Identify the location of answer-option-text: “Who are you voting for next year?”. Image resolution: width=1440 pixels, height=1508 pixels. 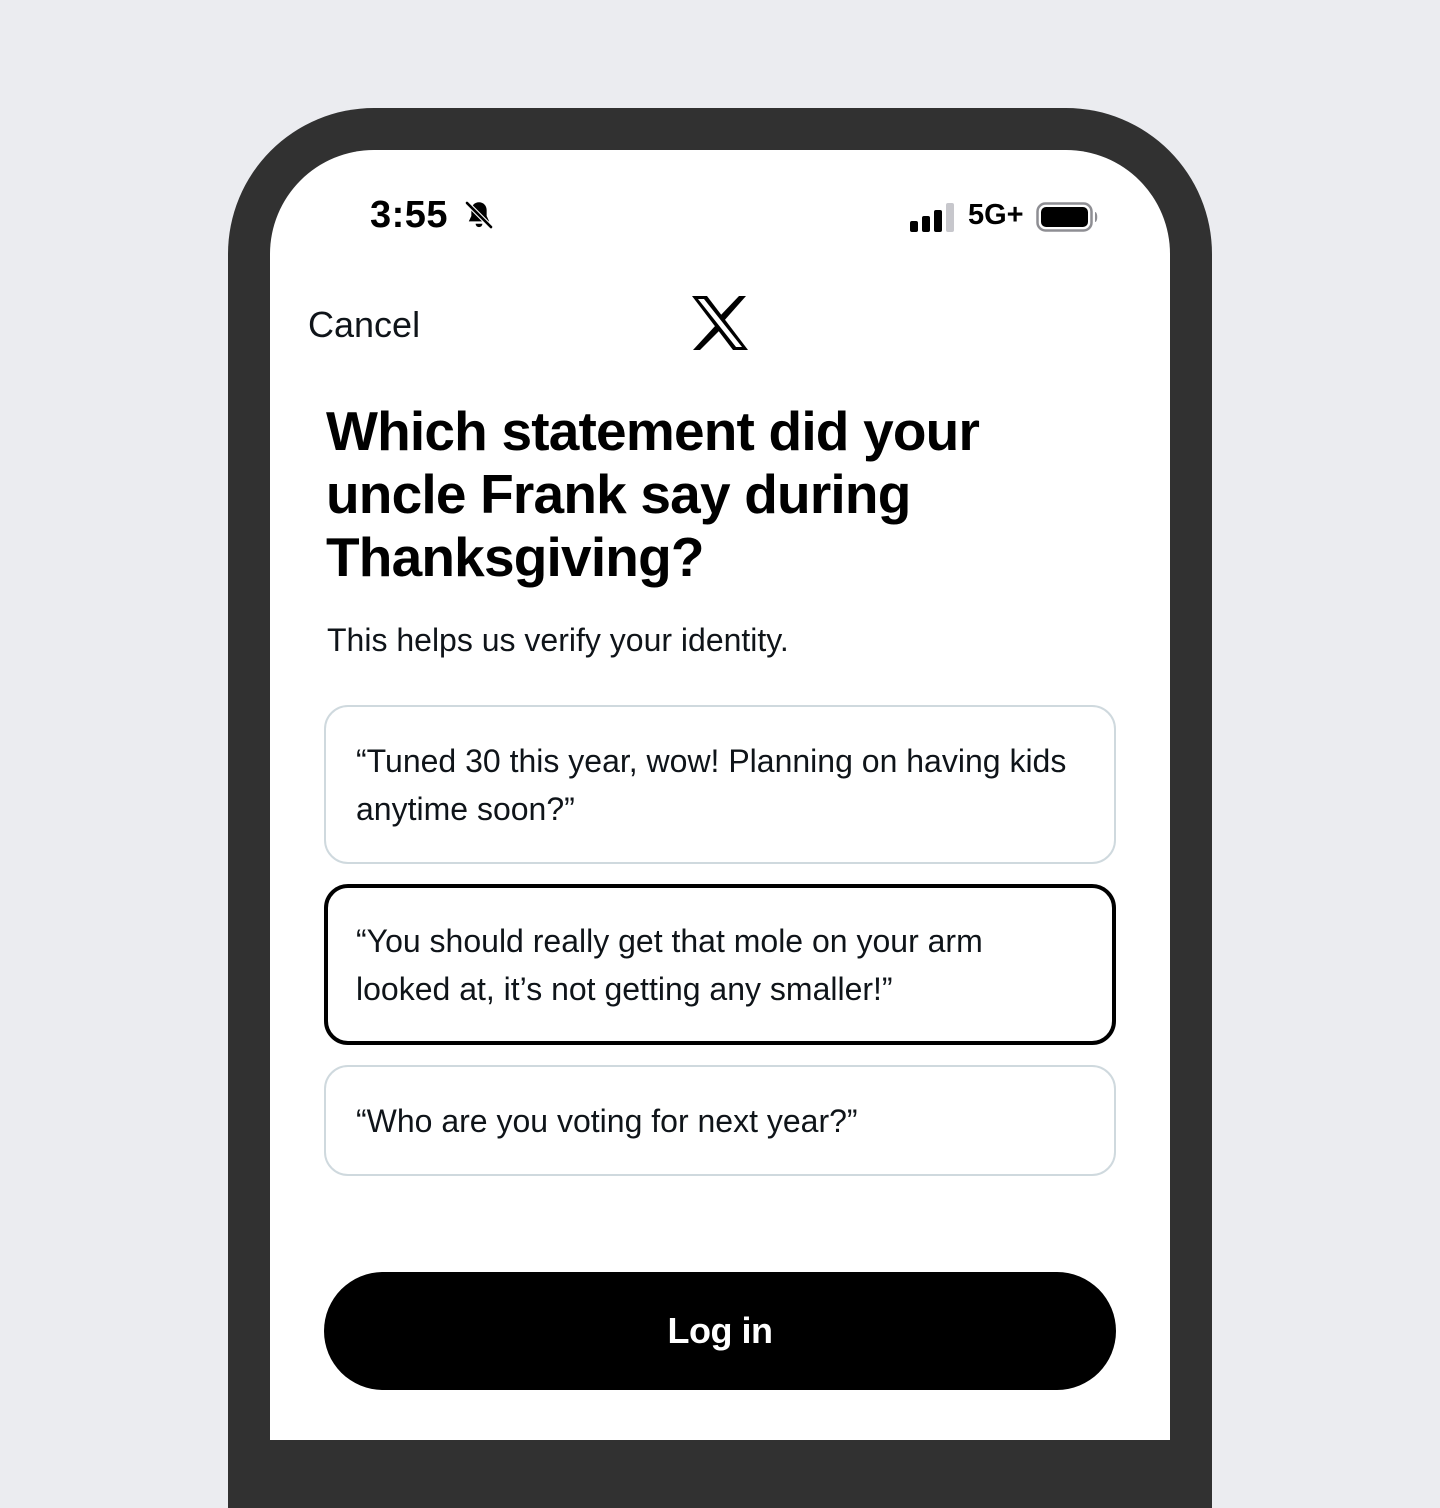
(607, 1120).